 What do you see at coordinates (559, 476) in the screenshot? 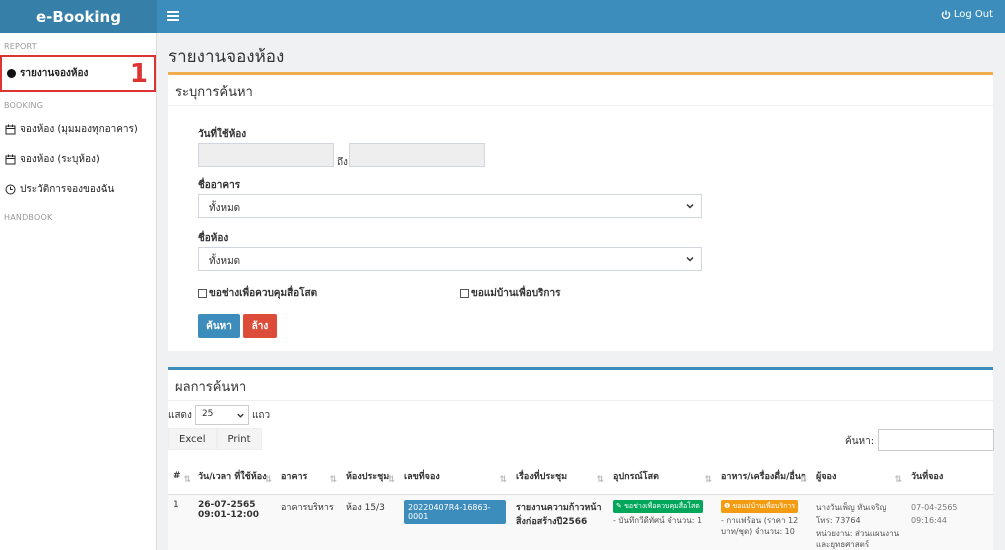
I see `col-header-topic: เรื่องที่ประชุม ⇅` at bounding box center [559, 476].